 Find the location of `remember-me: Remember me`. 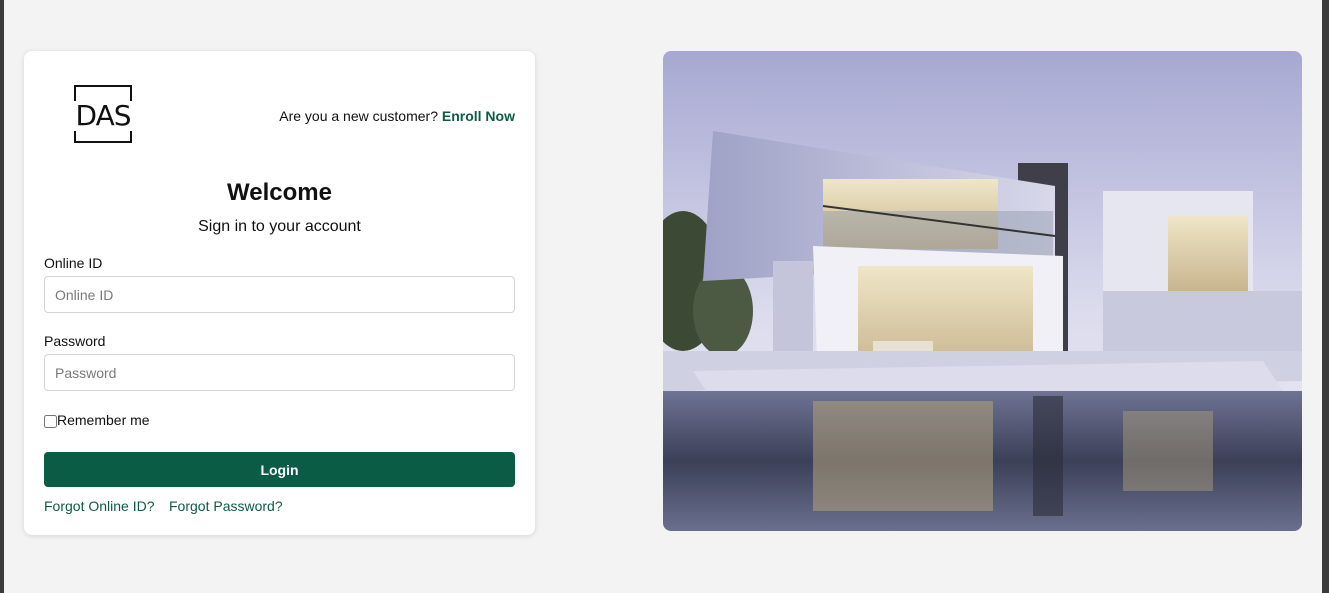

remember-me: Remember me is located at coordinates (97, 419).